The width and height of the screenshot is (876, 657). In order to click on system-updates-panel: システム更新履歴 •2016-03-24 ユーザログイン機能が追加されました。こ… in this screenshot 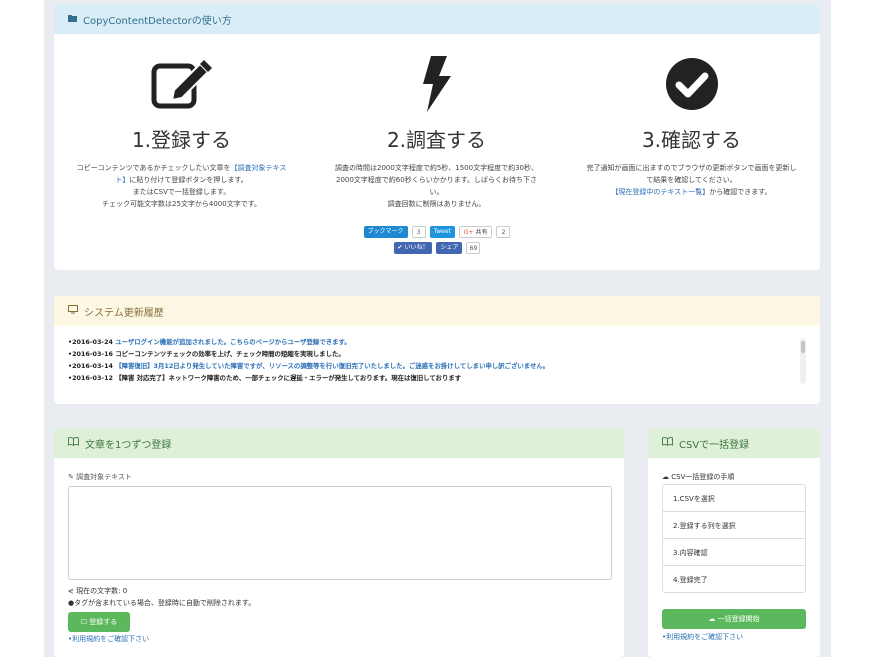, I will do `click(437, 350)`.